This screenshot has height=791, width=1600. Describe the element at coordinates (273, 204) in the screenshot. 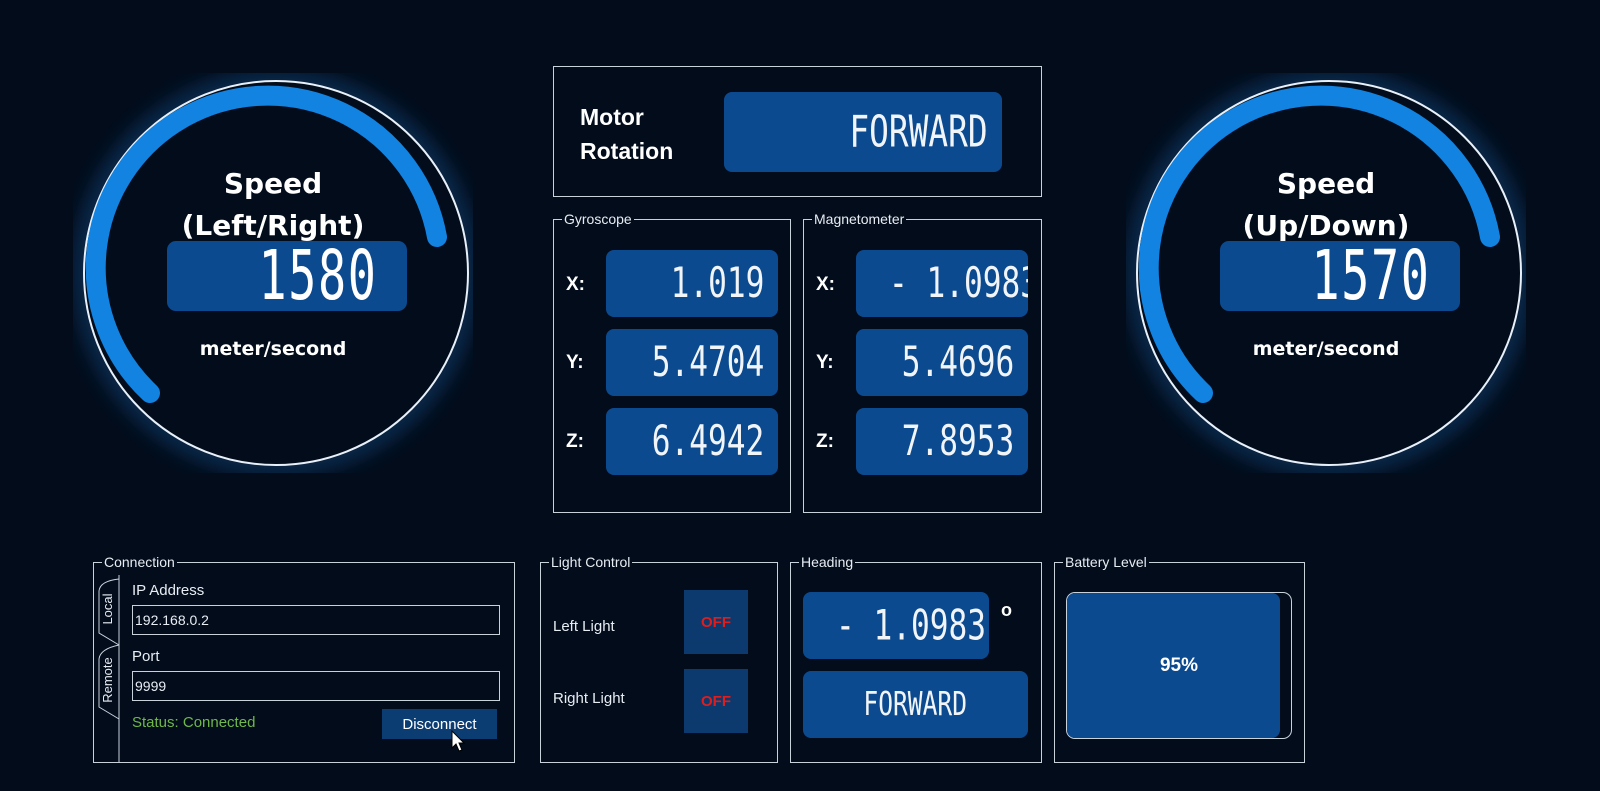

I see `speed-left-title: Speed (Left/Right)` at that location.